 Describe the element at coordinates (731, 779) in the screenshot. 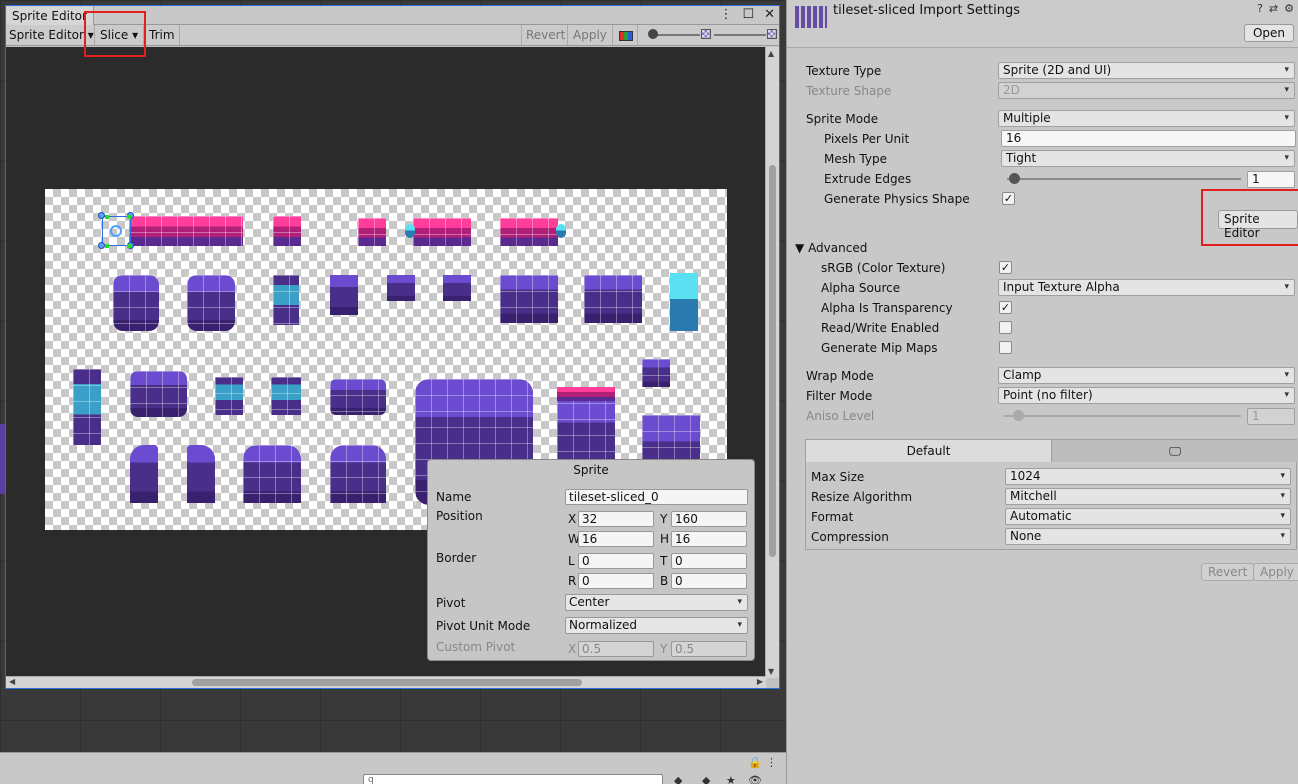

I see `favorites-star-icon: ★` at that location.